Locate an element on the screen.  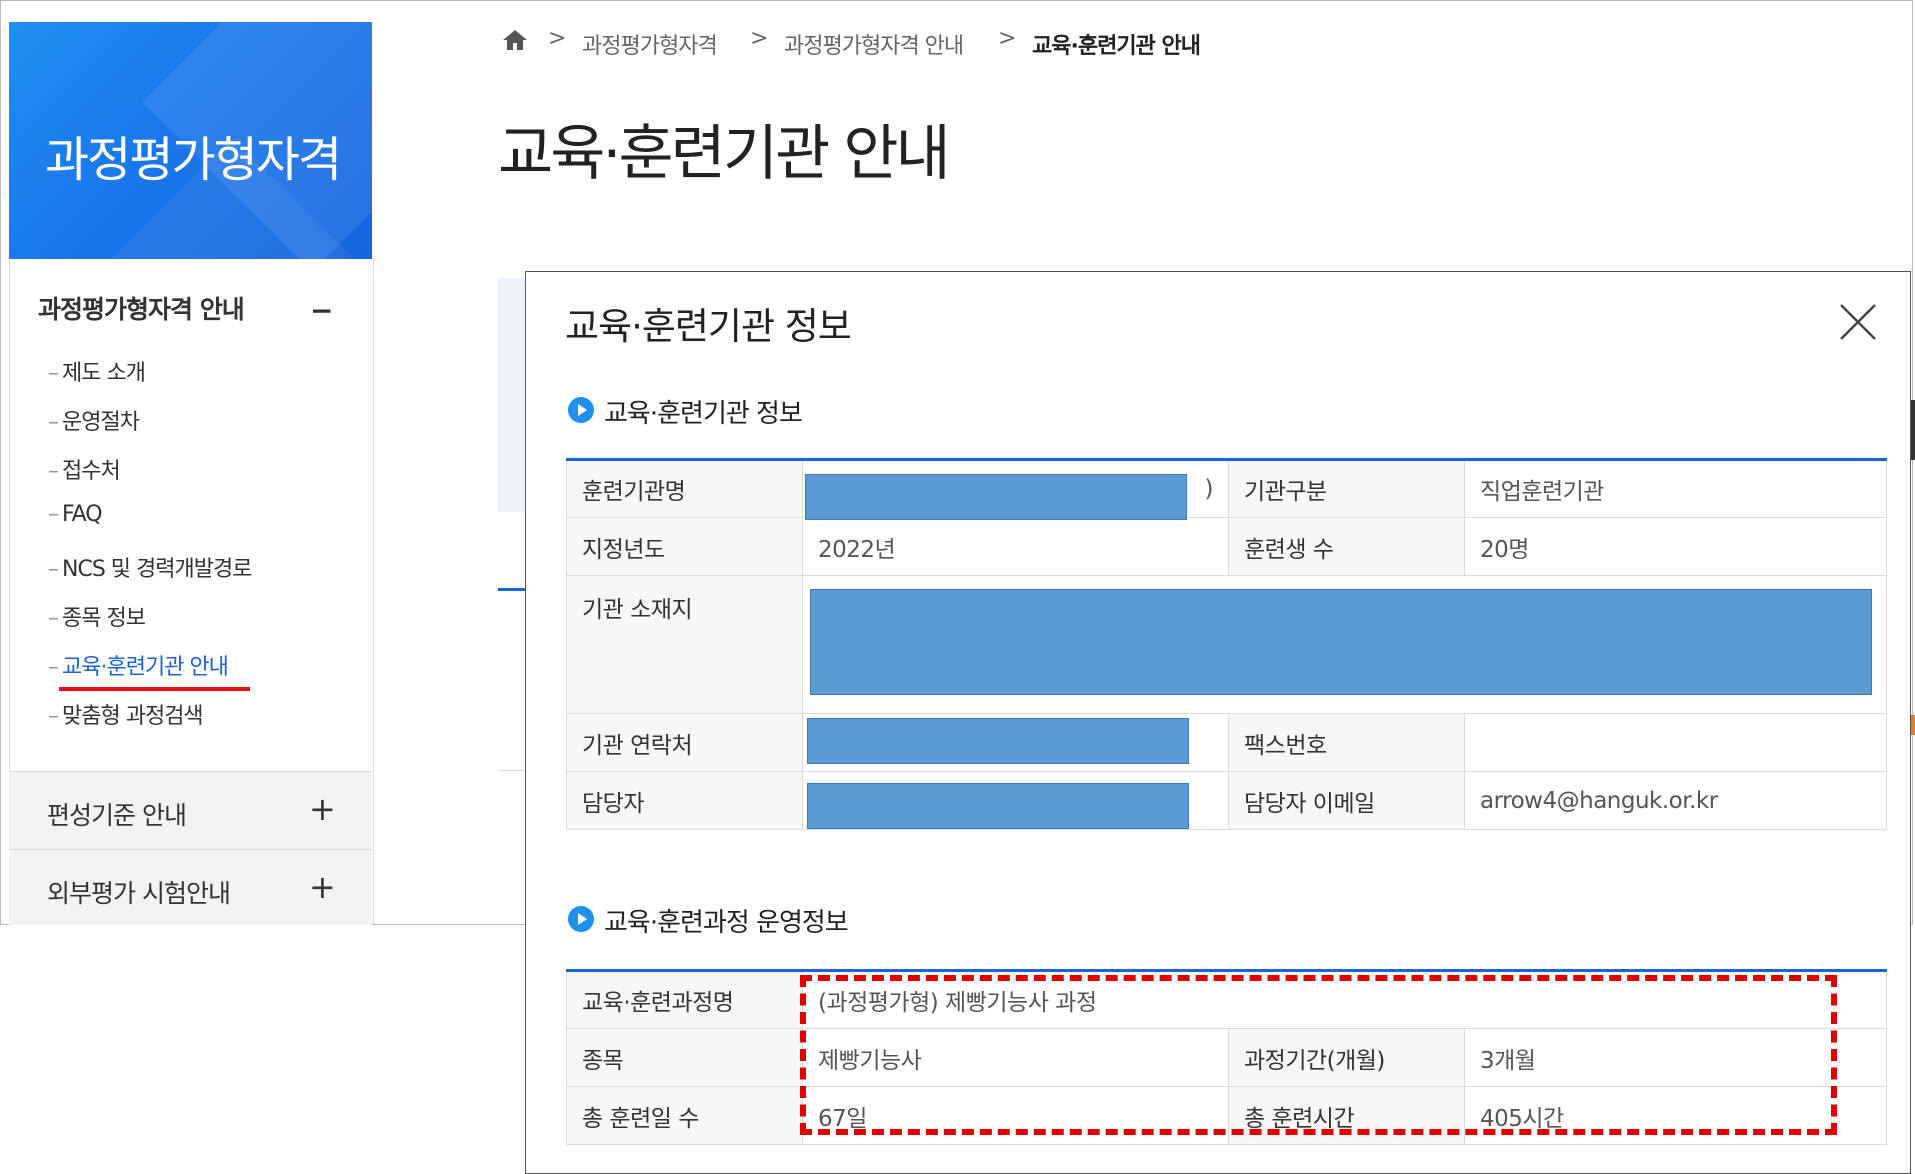
sidebar-item-faq: – FAQ is located at coordinates (149, 526).